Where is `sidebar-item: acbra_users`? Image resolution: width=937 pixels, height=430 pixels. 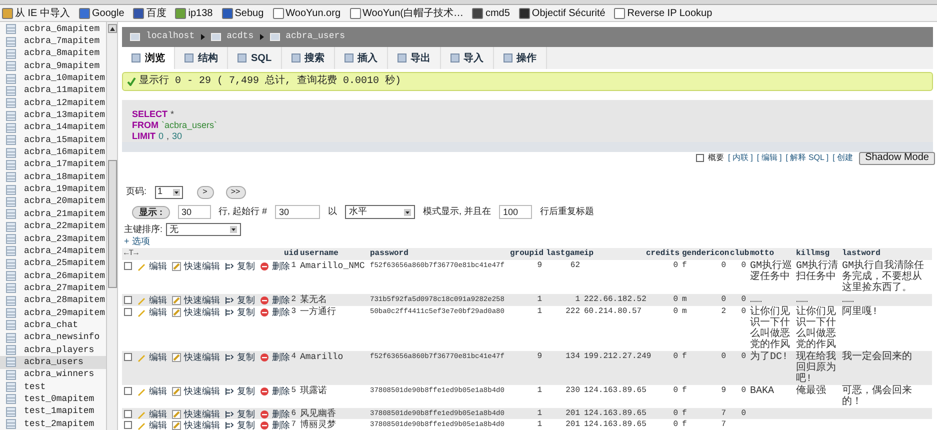
sidebar-item: acbra_users is located at coordinates (53, 362).